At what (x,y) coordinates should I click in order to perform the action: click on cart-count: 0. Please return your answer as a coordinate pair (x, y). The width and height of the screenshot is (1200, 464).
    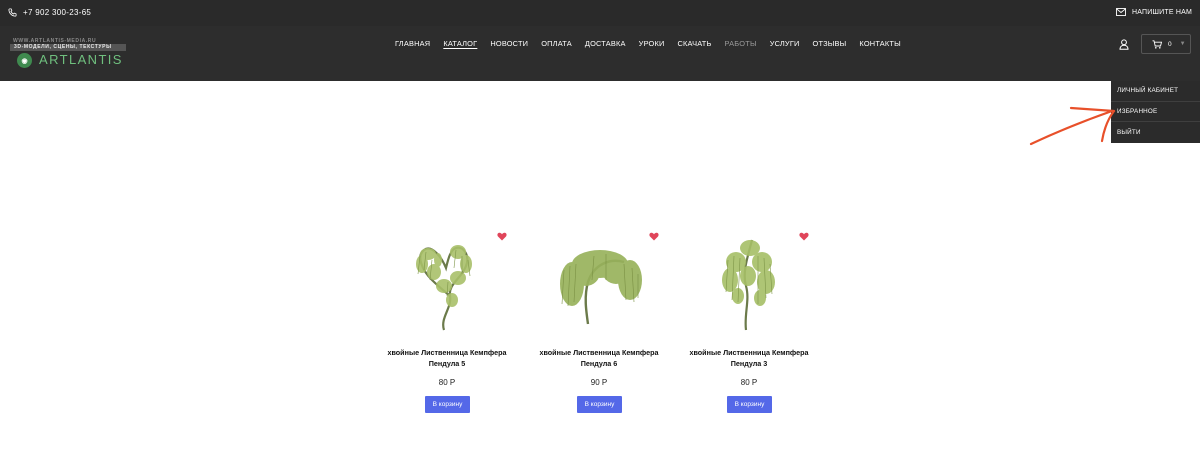
    Looking at the image, I should click on (1170, 44).